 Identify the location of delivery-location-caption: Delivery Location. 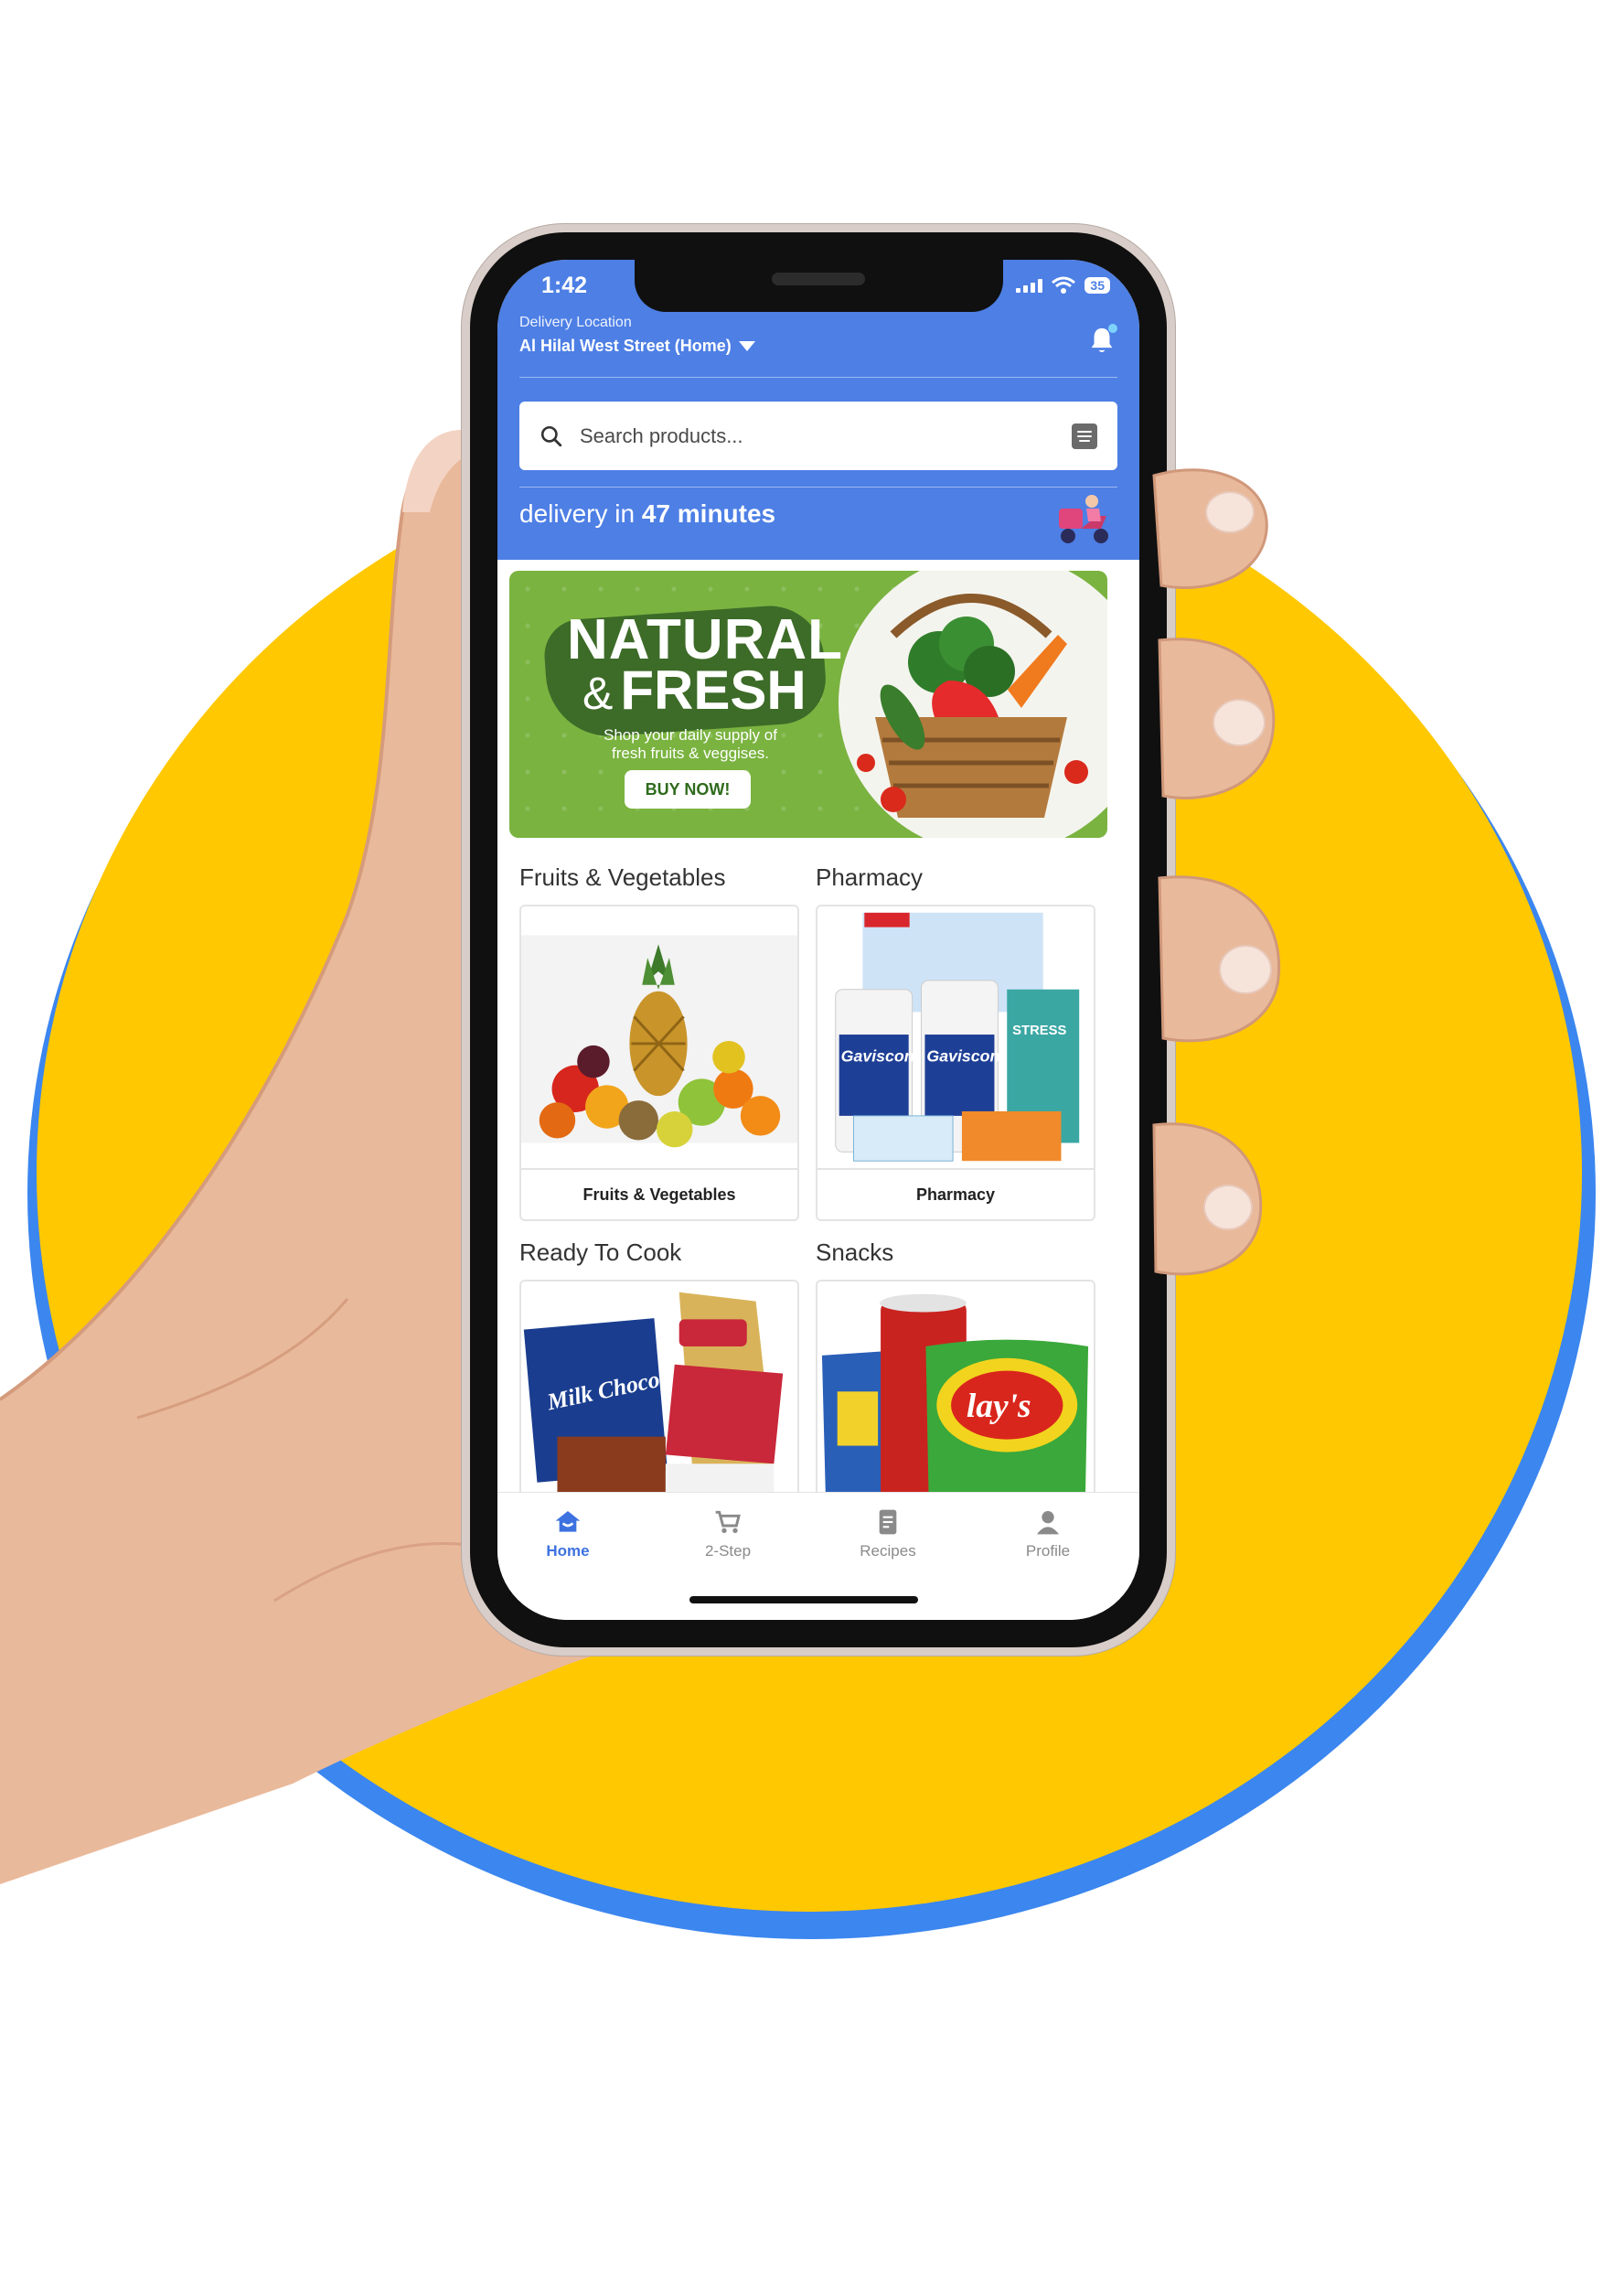
(575, 322).